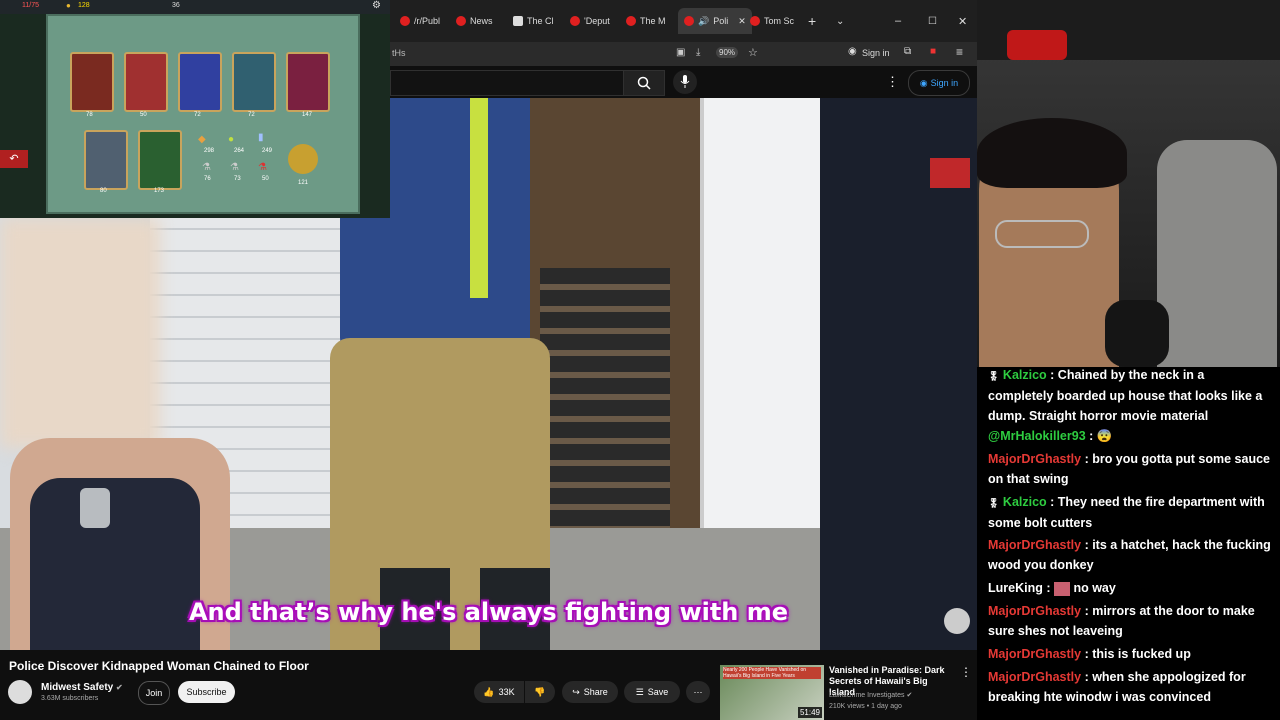 This screenshot has height=720, width=1280. Describe the element at coordinates (1137, 333) in the screenshot. I see `microphone` at that location.